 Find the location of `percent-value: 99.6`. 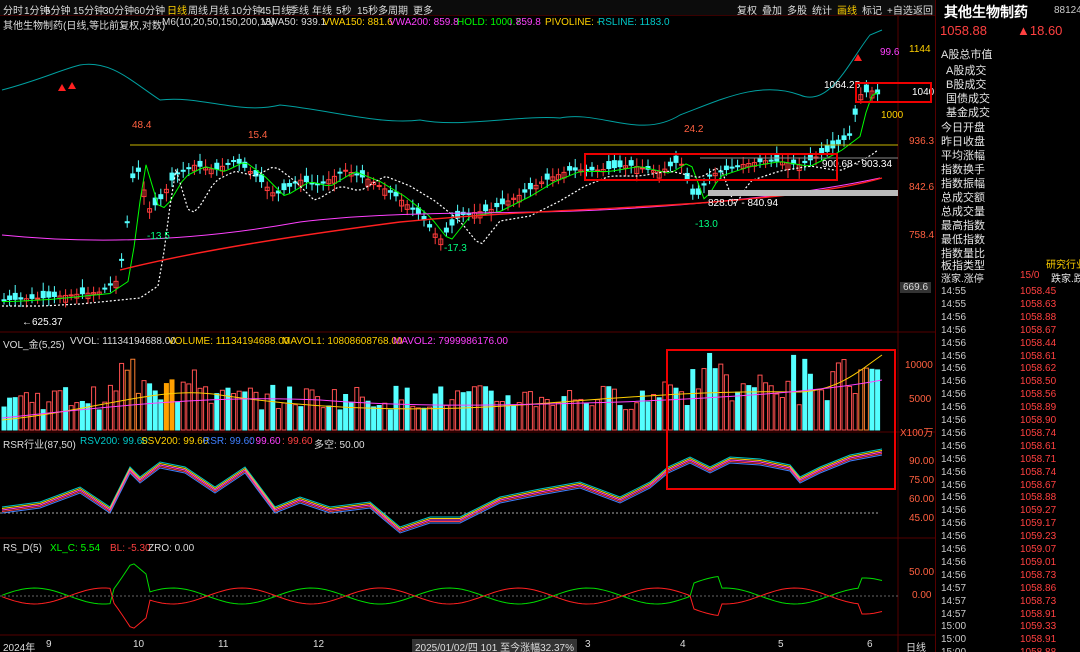

percent-value: 99.6 is located at coordinates (890, 52).